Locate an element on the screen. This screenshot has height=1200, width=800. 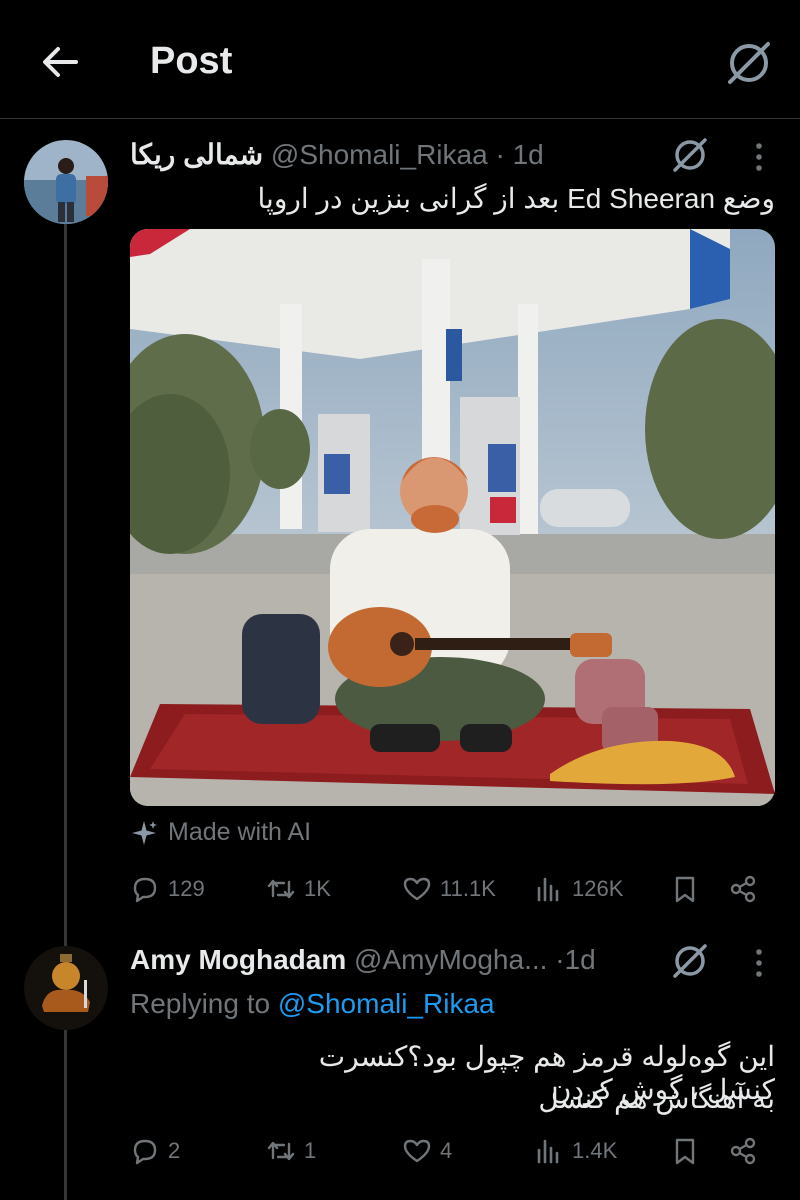
reply-header: Amy Moghadam @AmyMogha... ·1d is located at coordinates (363, 960).